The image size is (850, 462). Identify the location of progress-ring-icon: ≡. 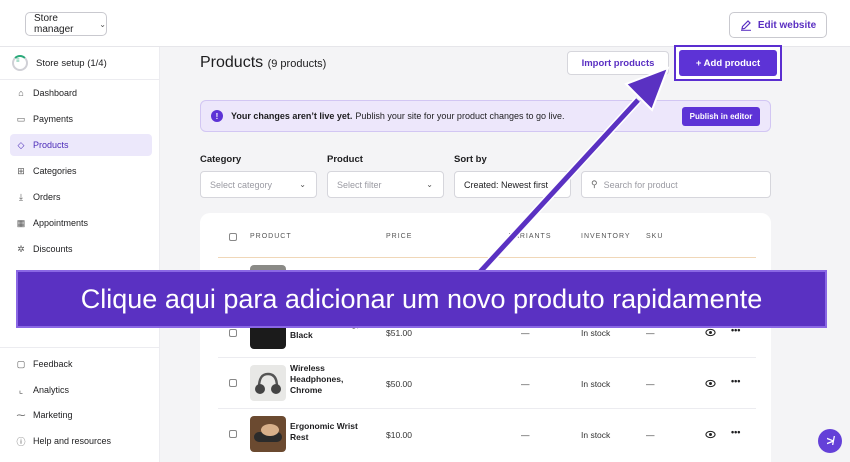
(20, 63).